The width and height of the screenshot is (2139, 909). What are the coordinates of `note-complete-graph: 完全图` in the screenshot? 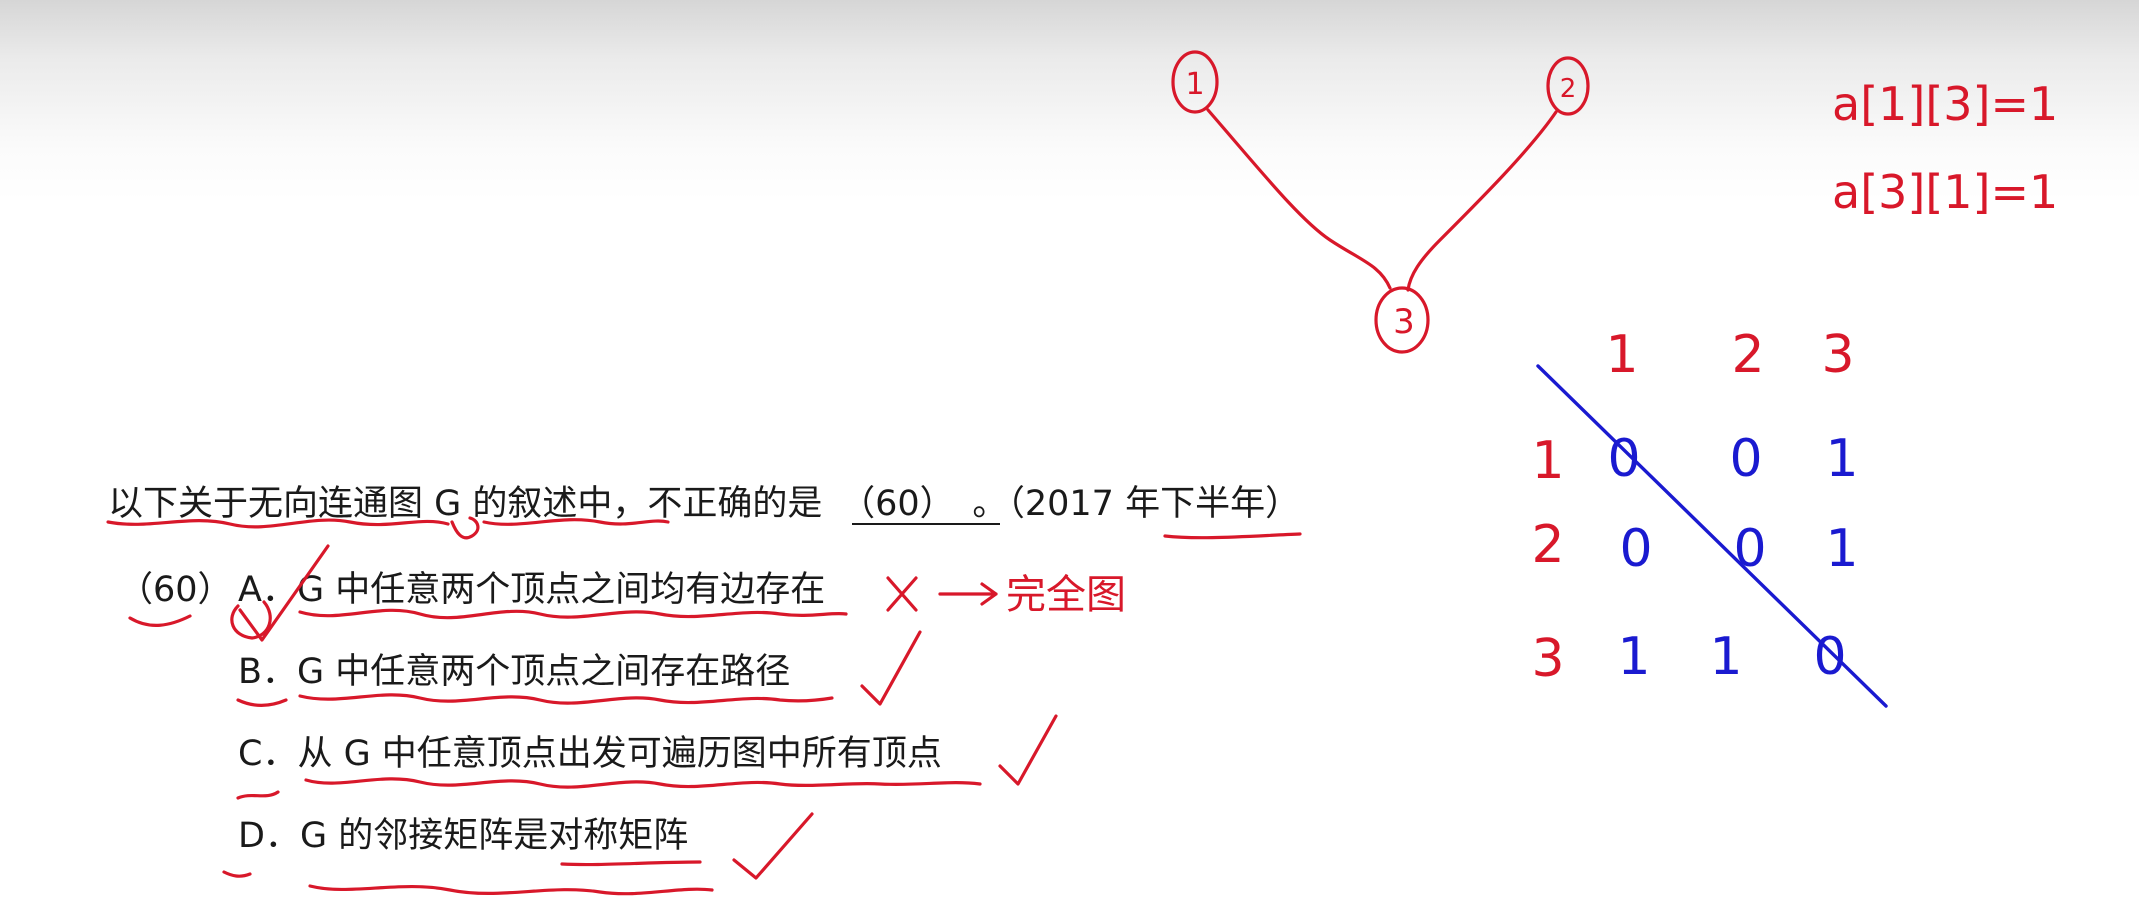 It's located at (1066, 595).